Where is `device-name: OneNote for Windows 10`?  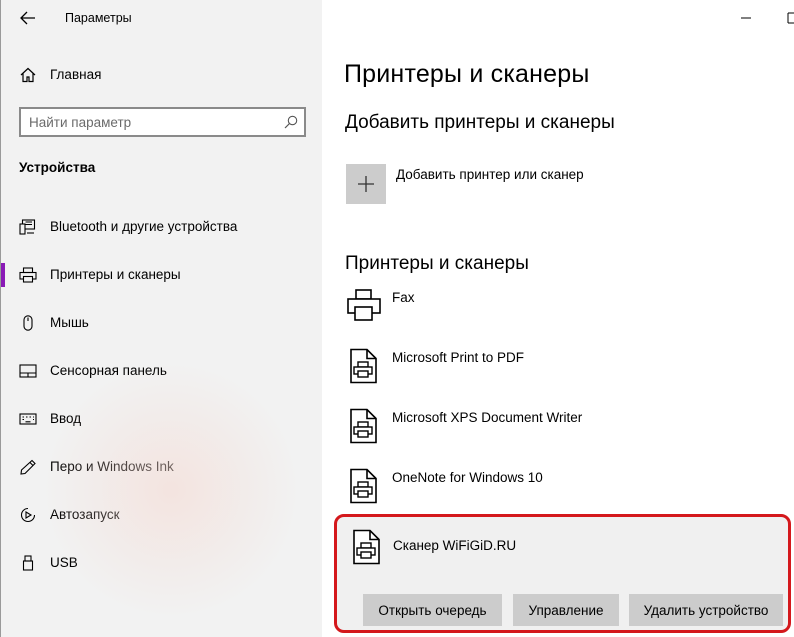 device-name: OneNote for Windows 10 is located at coordinates (467, 477).